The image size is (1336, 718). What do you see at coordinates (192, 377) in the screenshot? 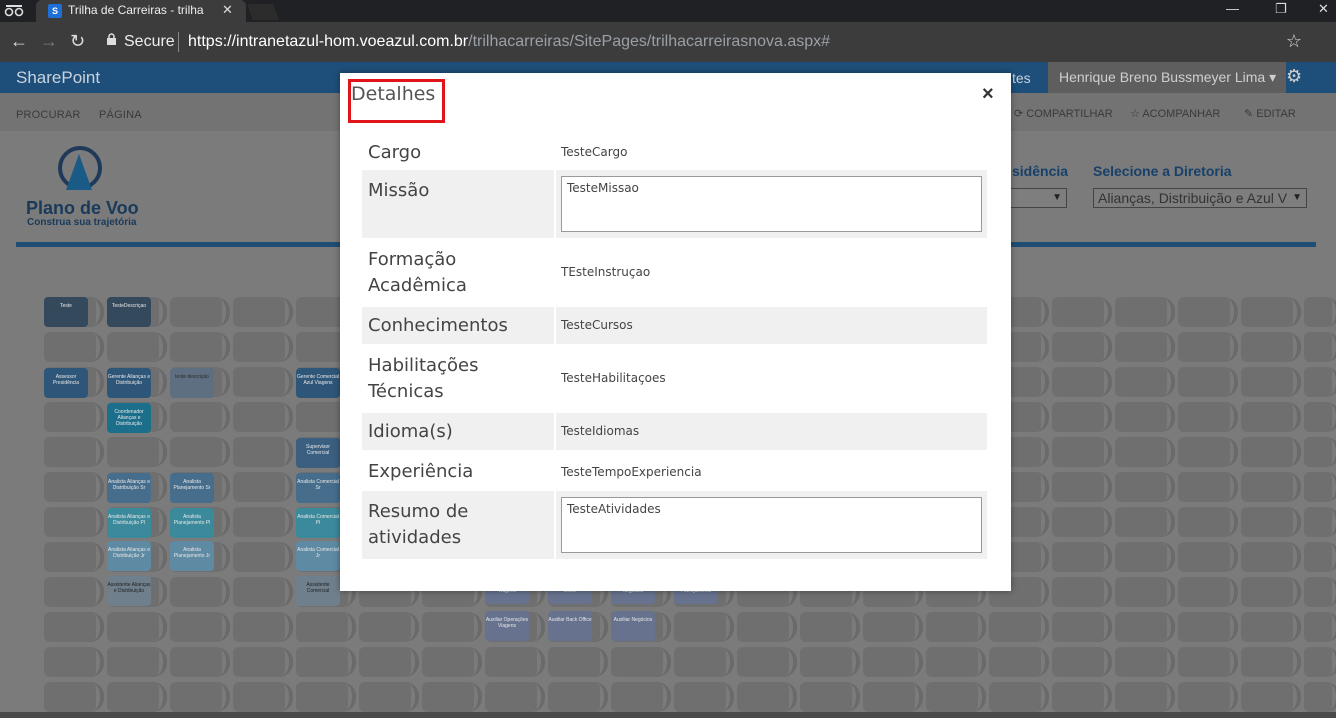
I see `career-box-label: teste descrição` at bounding box center [192, 377].